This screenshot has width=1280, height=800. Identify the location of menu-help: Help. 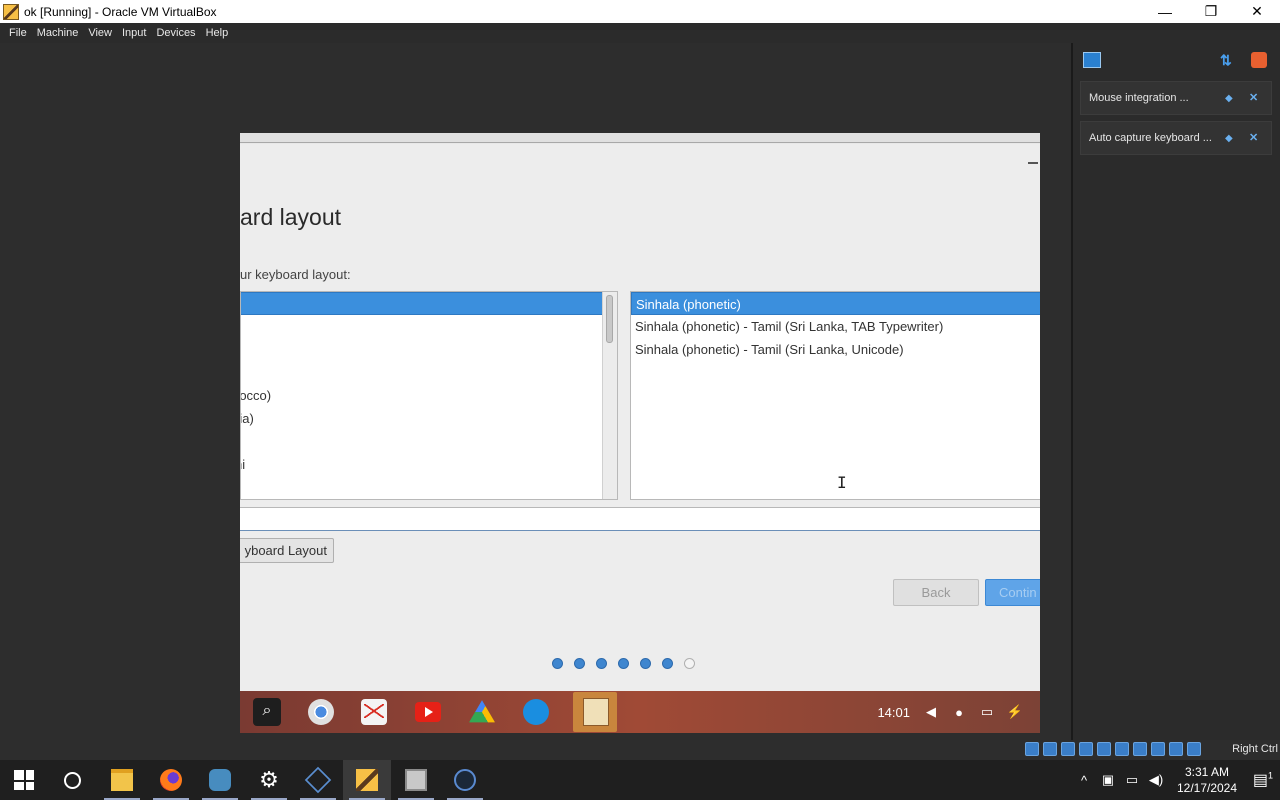
(217, 33).